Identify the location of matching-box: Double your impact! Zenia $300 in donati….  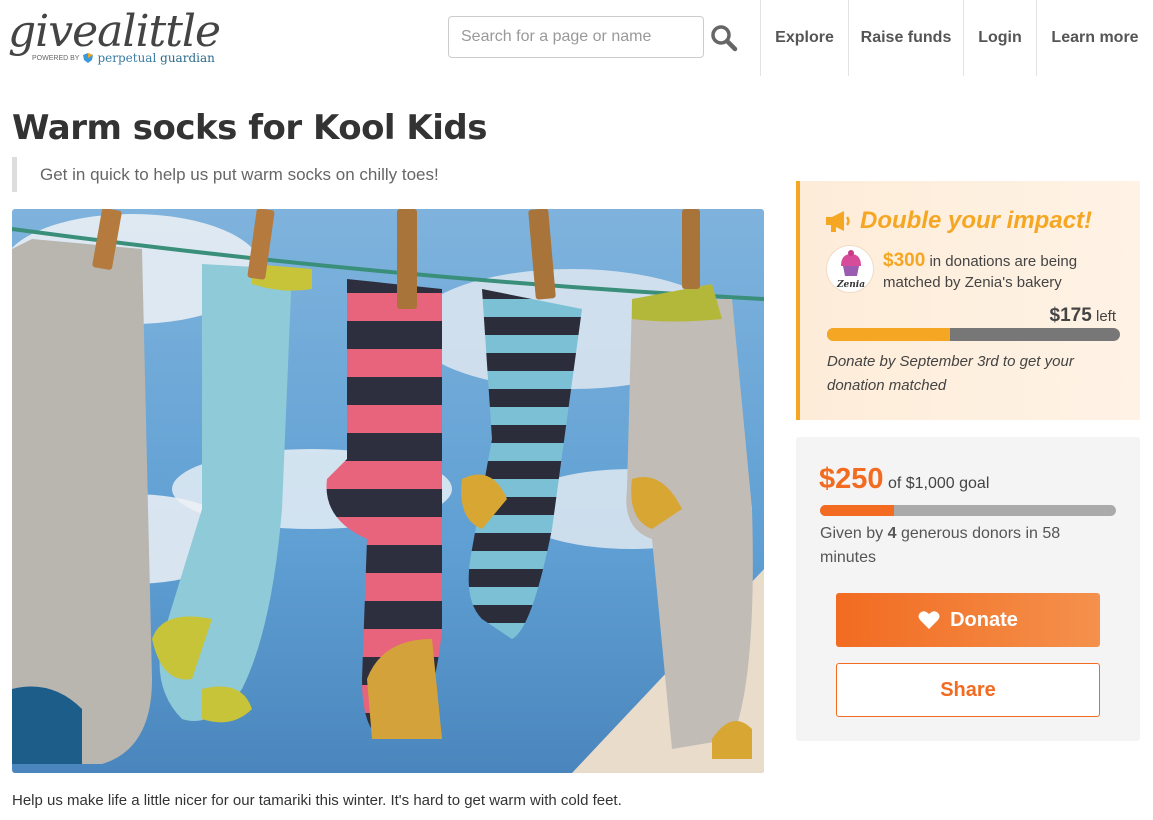
(968, 300).